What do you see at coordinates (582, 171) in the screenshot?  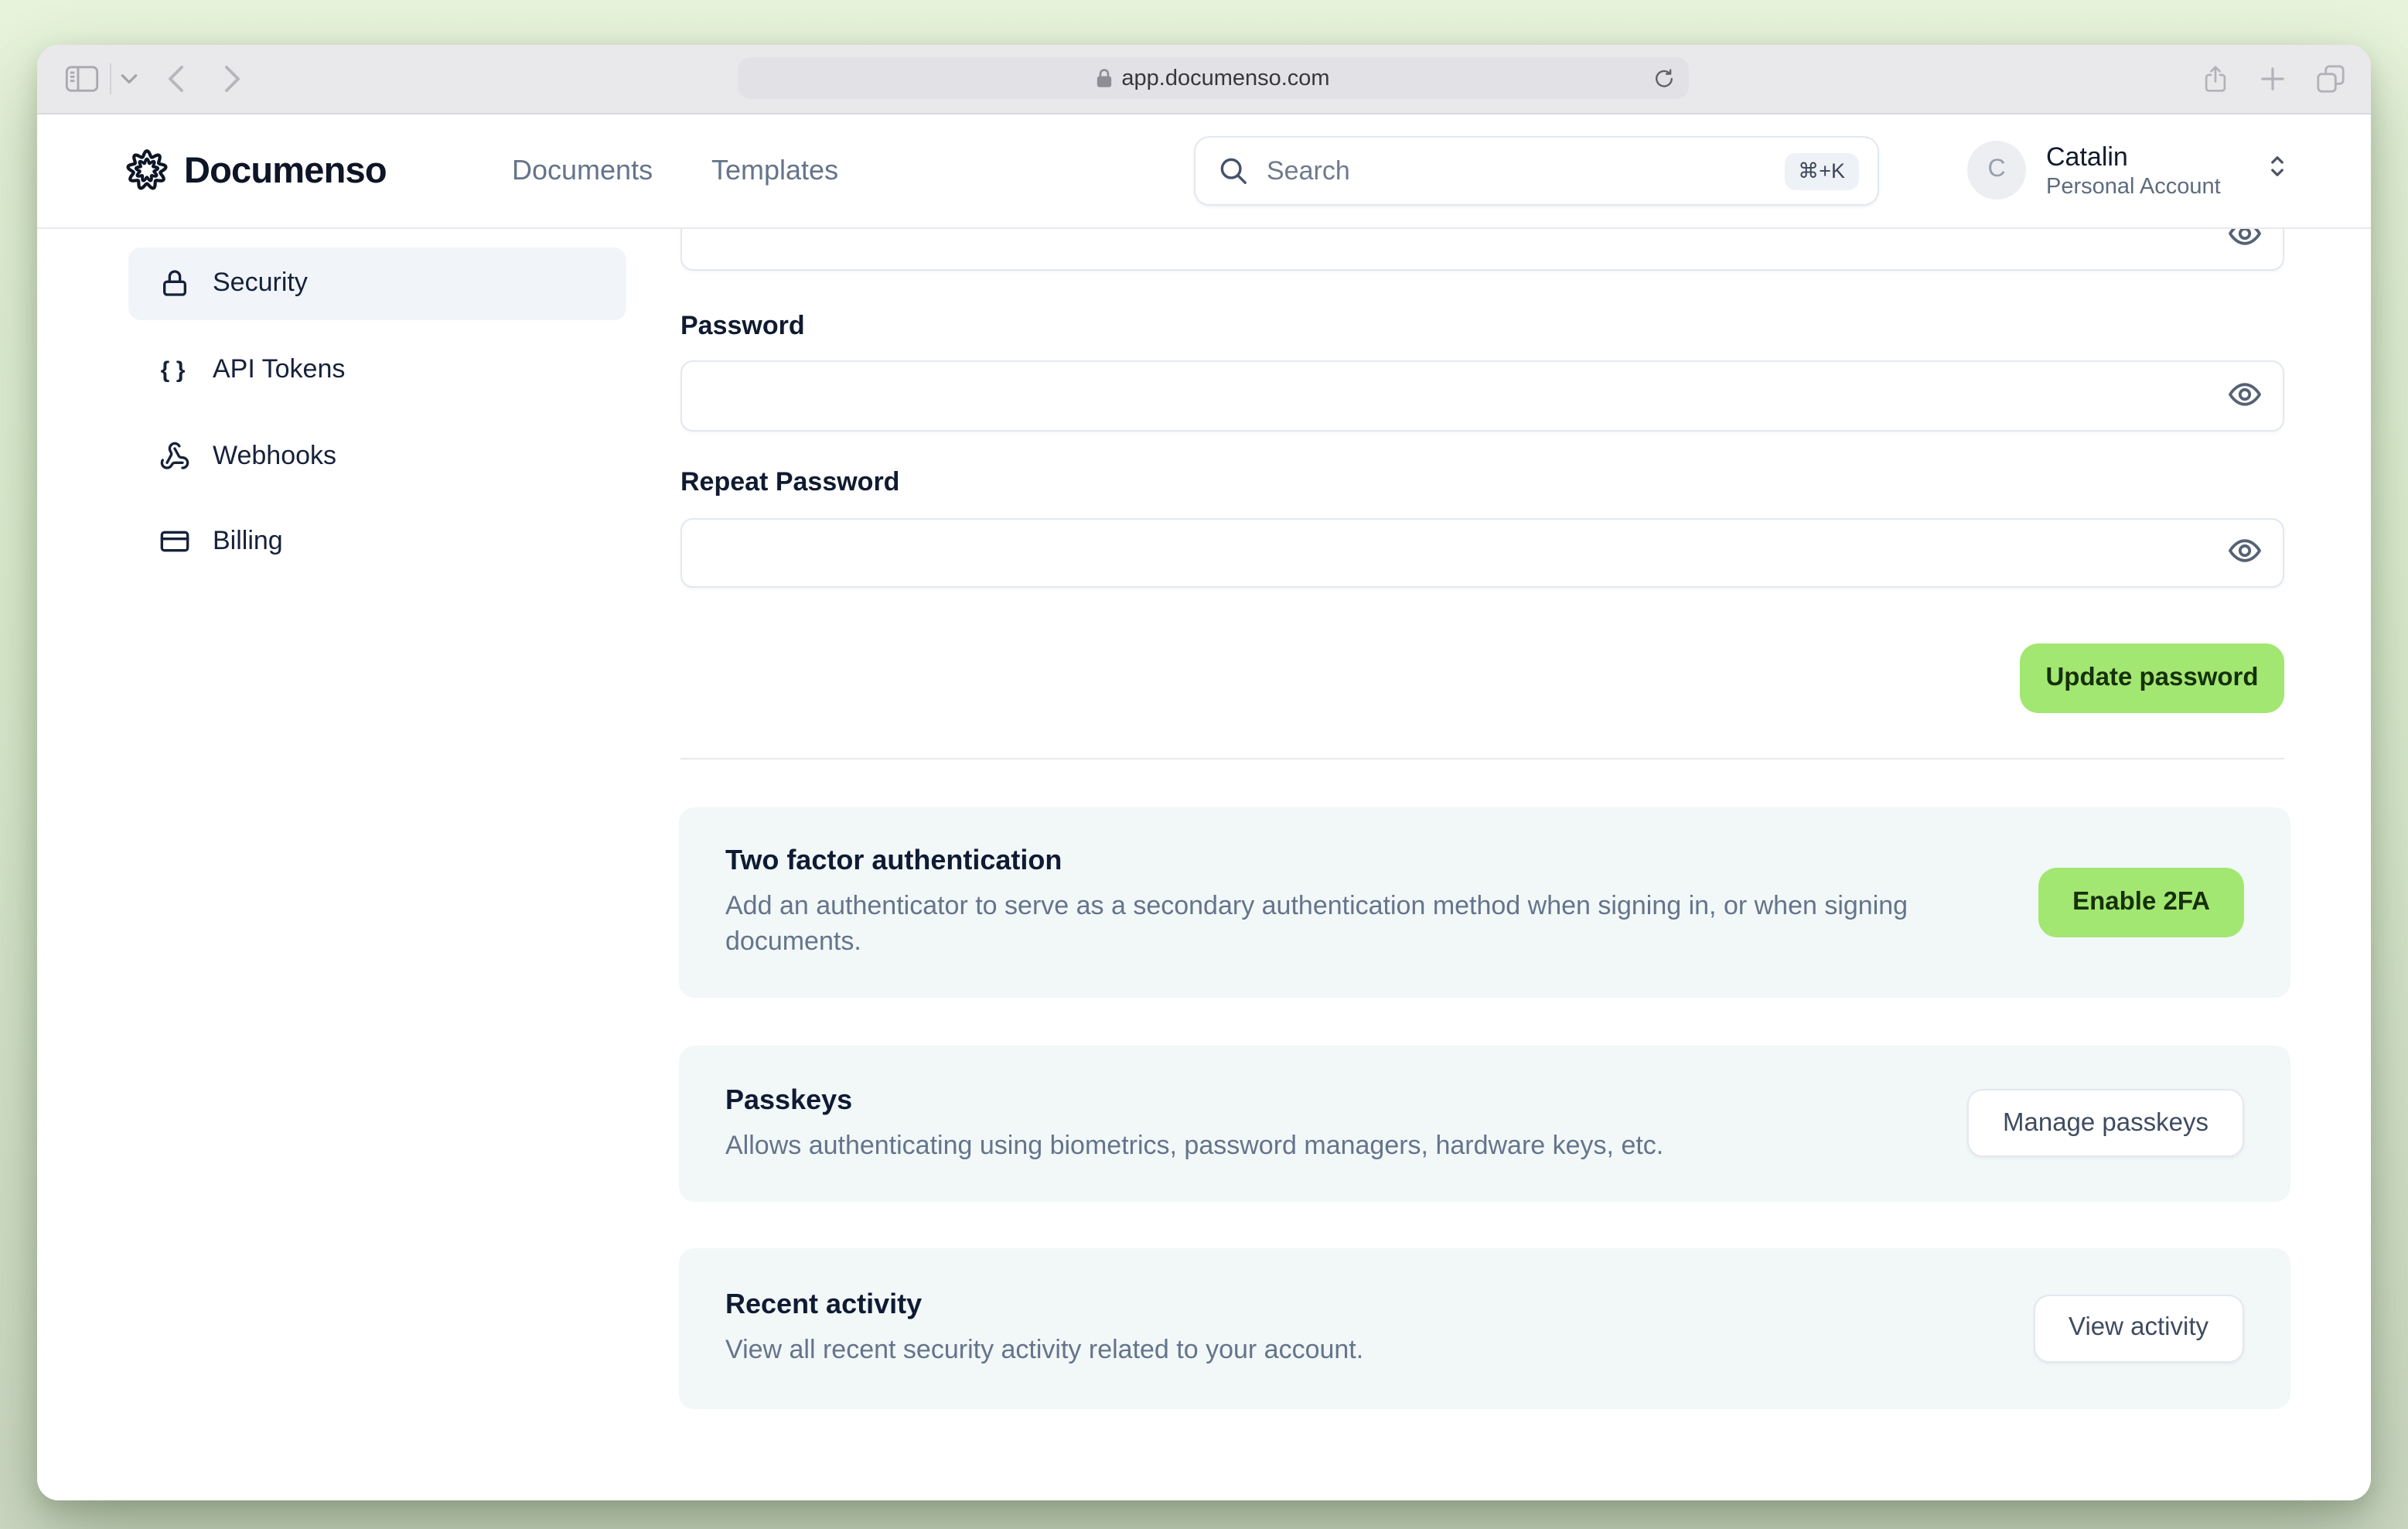 I see `nav-documents: Documents` at bounding box center [582, 171].